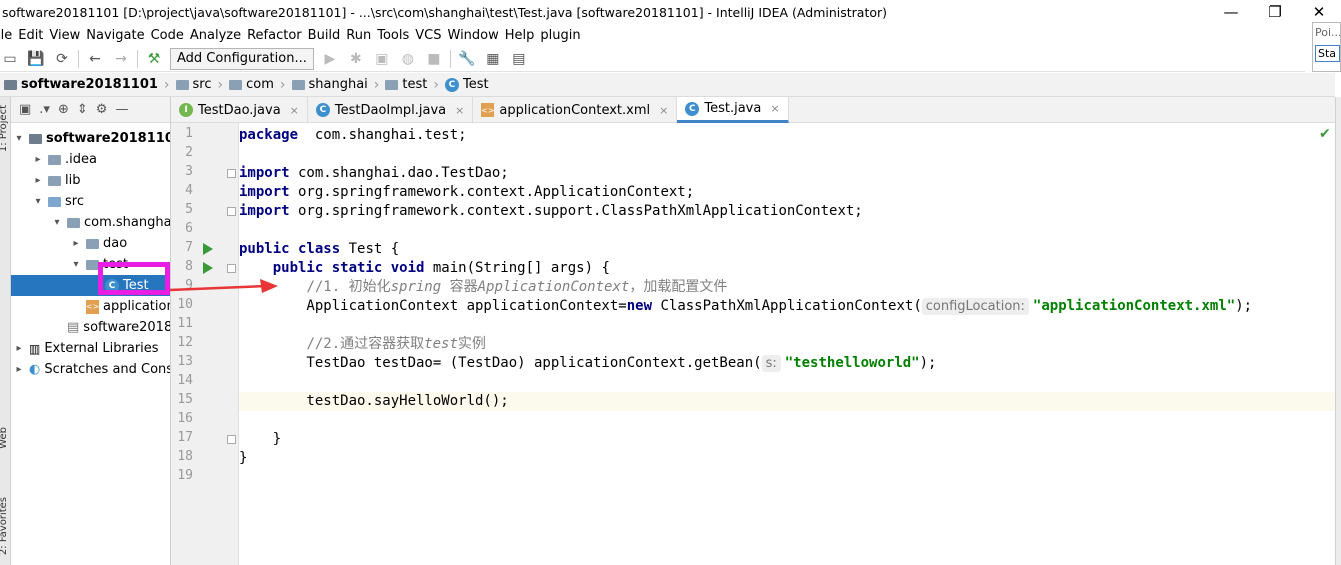 This screenshot has height=565, width=1341. What do you see at coordinates (787, 135) in the screenshot?
I see `code-line: package com.shanghai.test;` at bounding box center [787, 135].